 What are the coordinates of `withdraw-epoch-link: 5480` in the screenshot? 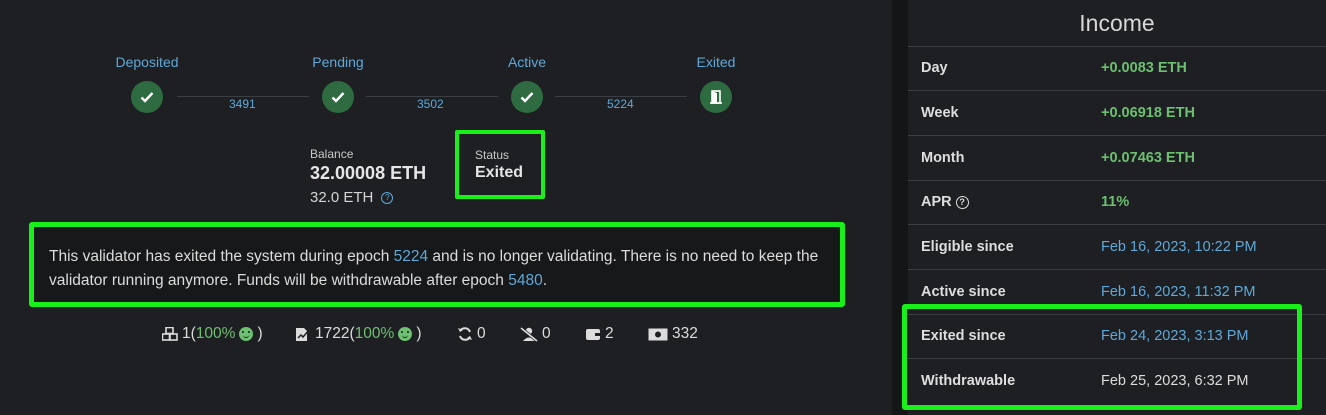 It's located at (525, 280).